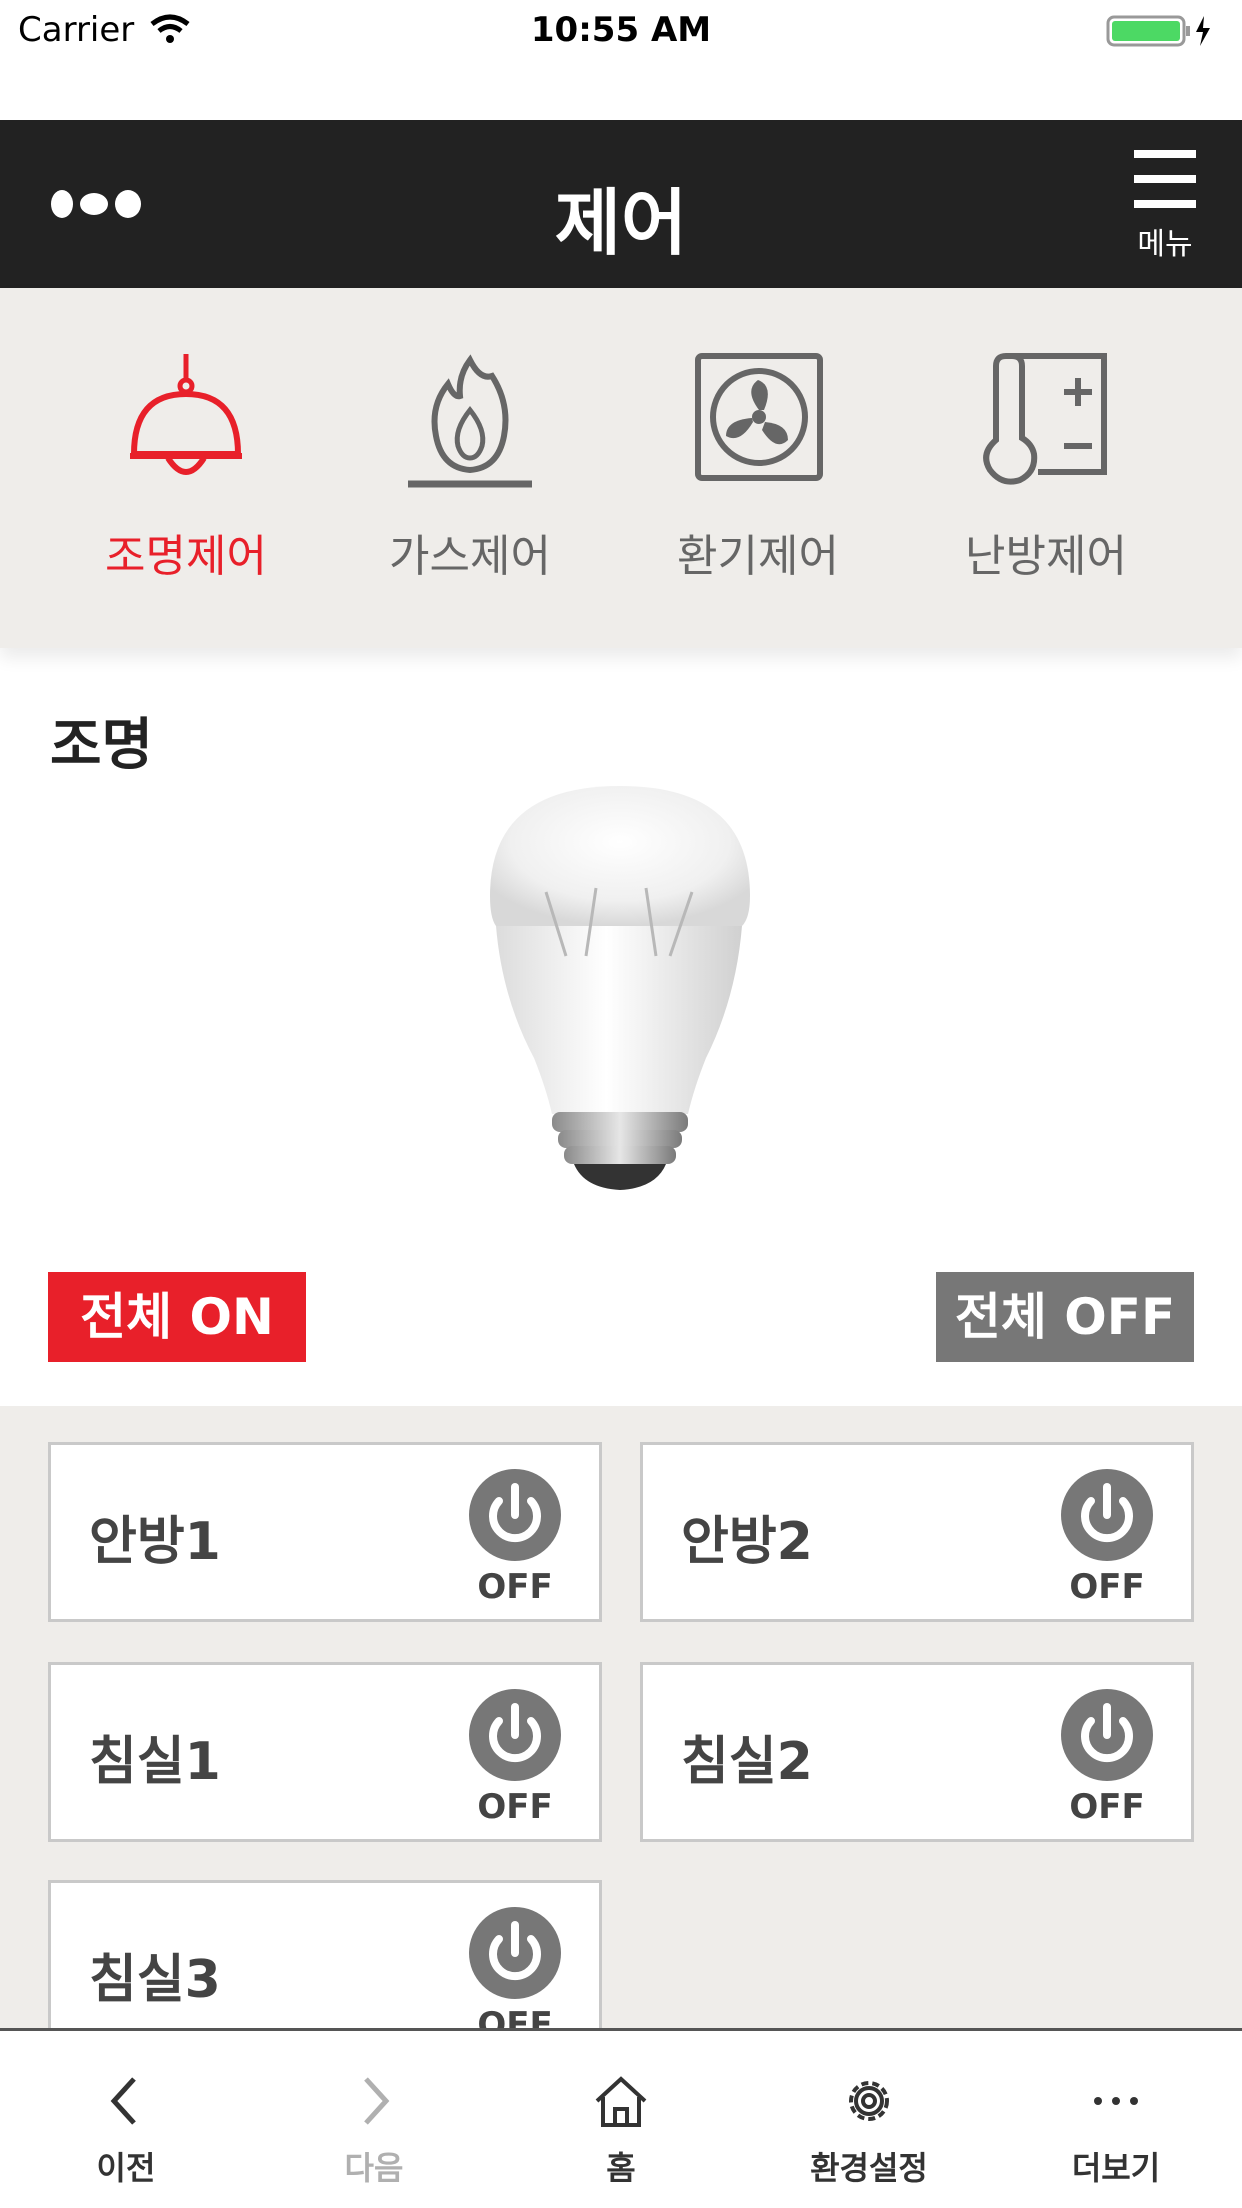 The width and height of the screenshot is (1242, 2208). I want to click on room-card: 침실2 OFF, so click(917, 1752).